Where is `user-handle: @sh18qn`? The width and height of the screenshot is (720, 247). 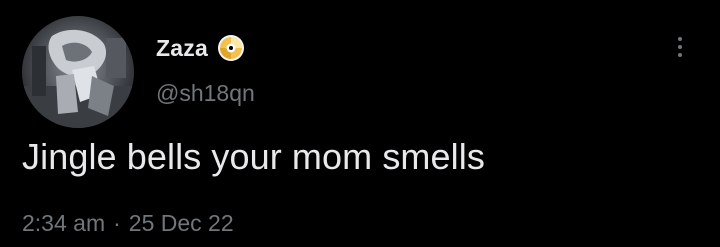 user-handle: @sh18qn is located at coordinates (205, 93).